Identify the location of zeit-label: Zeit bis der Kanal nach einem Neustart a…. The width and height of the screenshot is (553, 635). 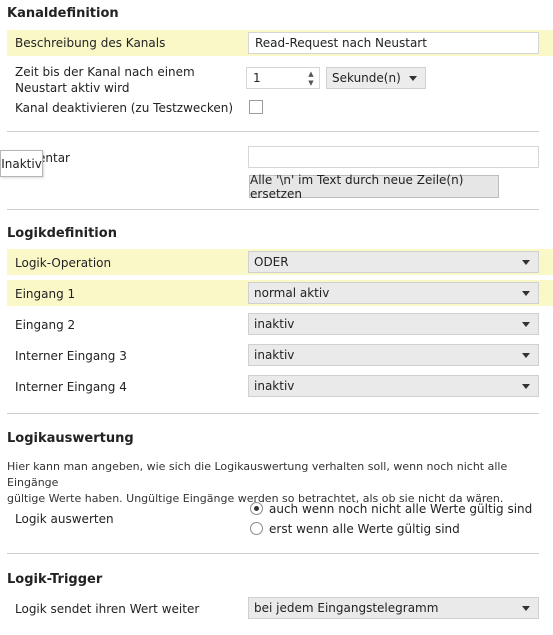
(105, 80).